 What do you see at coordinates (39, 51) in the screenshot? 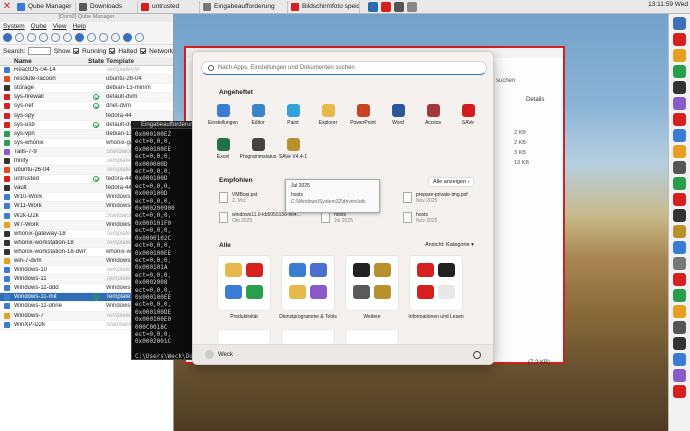
I see `search-input` at bounding box center [39, 51].